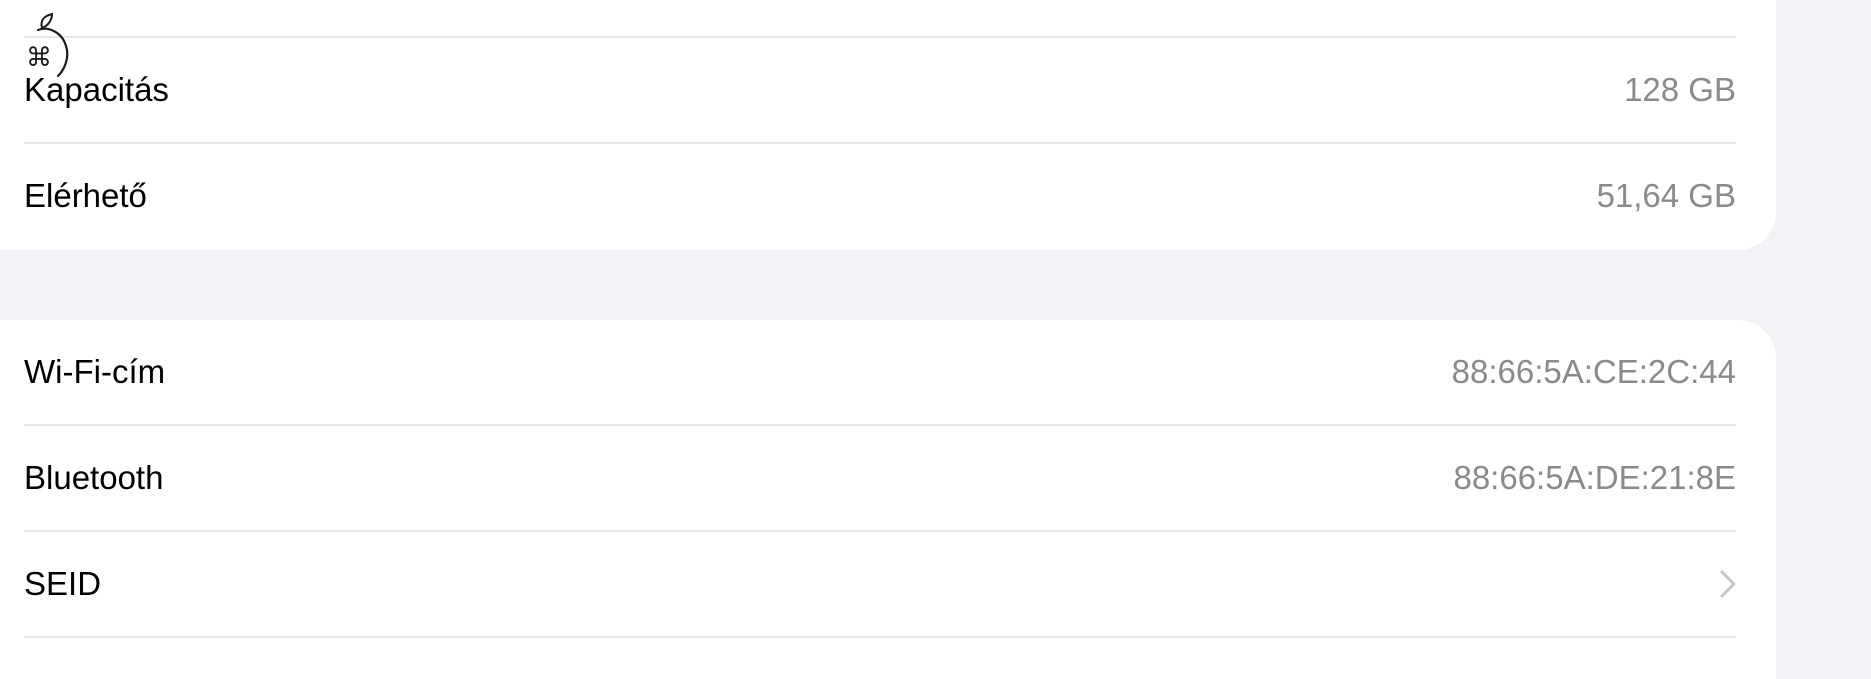  Describe the element at coordinates (880, 637) in the screenshot. I see `separator` at that location.